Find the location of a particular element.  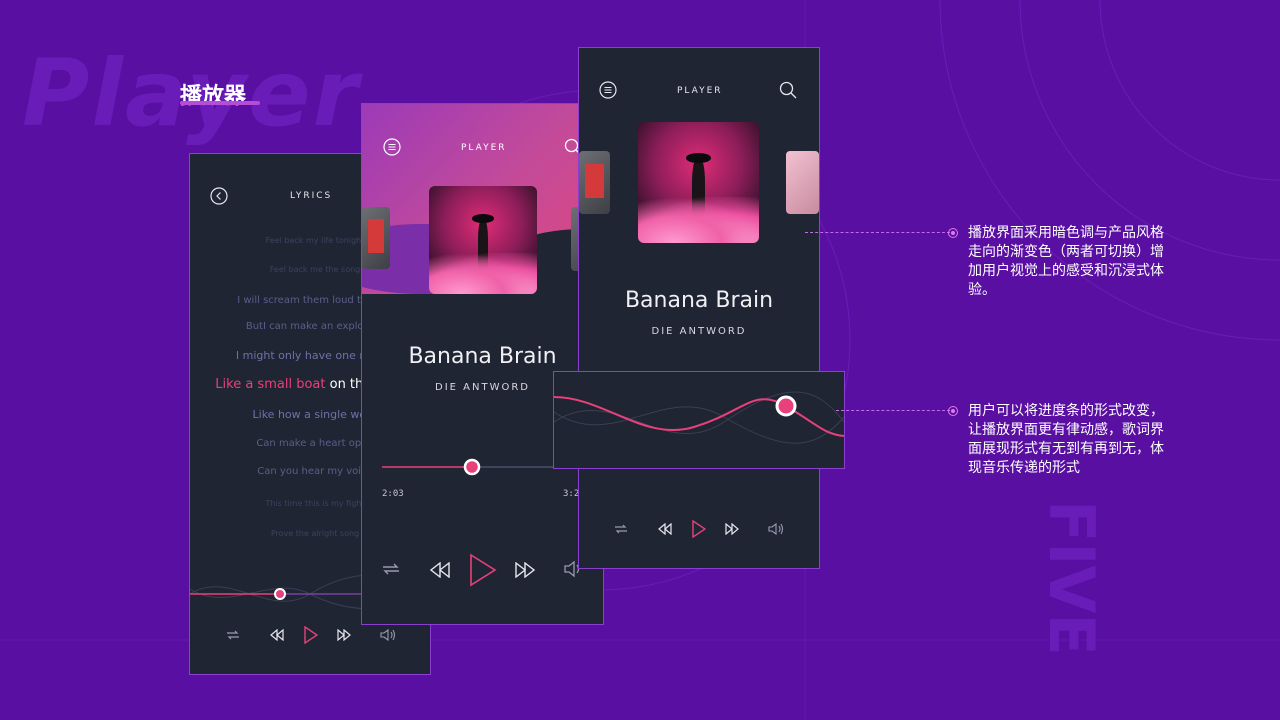

next-album-thumb is located at coordinates (802, 182).